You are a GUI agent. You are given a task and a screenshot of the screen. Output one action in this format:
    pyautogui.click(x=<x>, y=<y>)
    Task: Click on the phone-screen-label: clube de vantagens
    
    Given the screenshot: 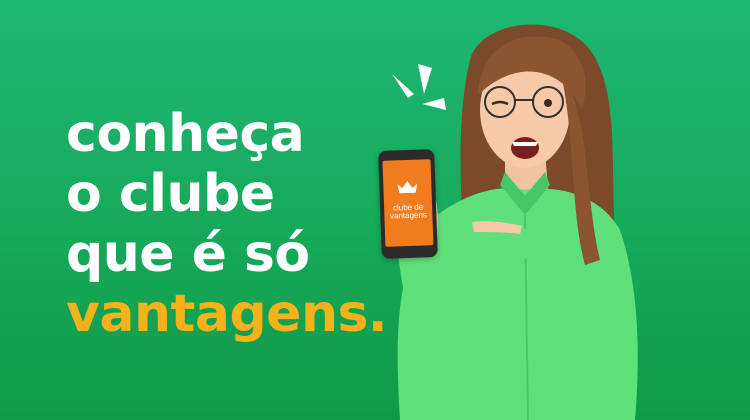 What is the action you would take?
    pyautogui.click(x=408, y=211)
    